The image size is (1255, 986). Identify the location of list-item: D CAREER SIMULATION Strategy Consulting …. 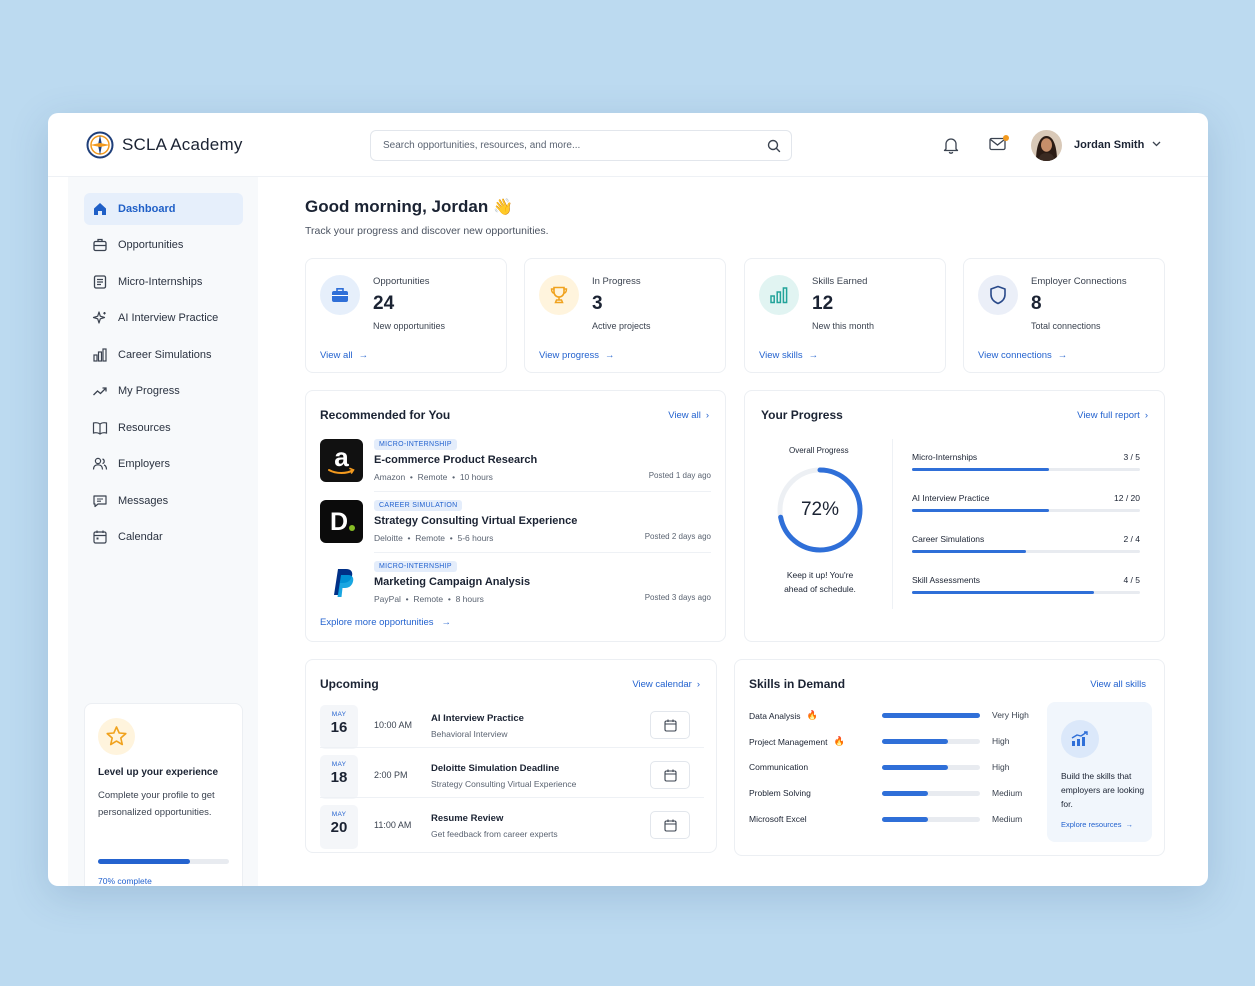
(515, 526).